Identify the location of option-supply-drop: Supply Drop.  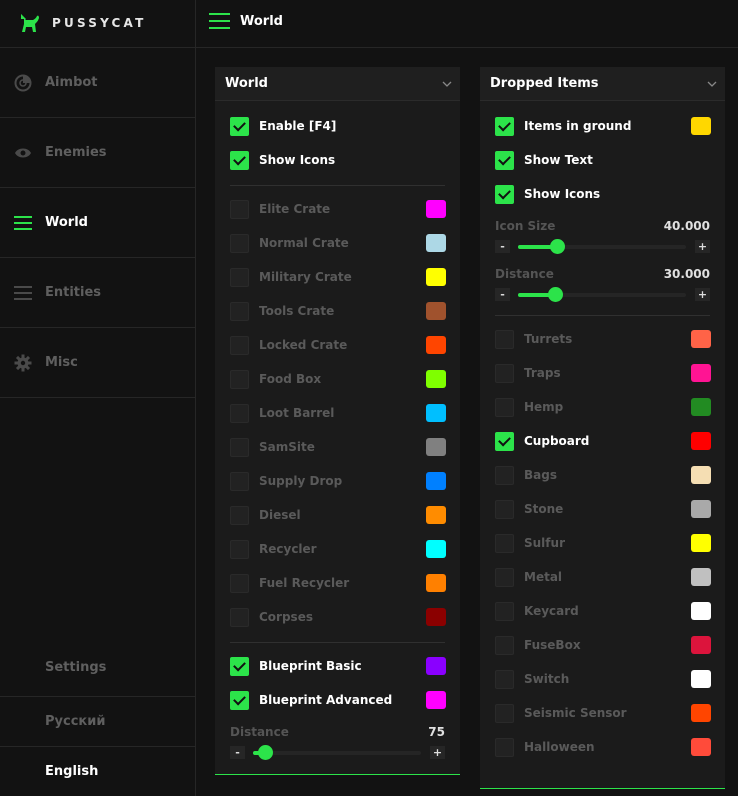
(286, 481).